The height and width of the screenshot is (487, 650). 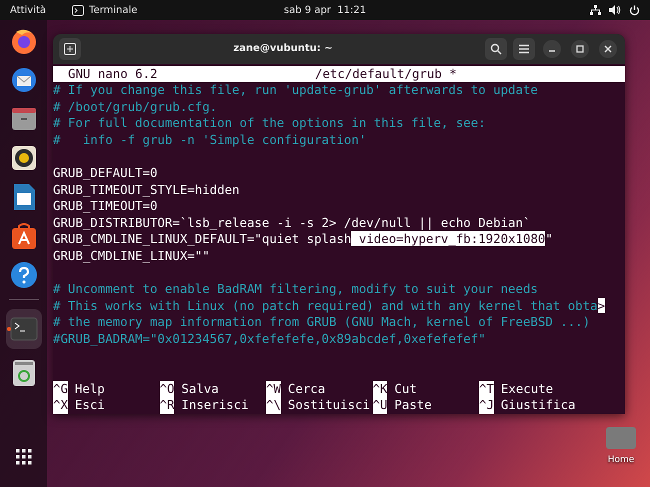 What do you see at coordinates (135, 107) in the screenshot?
I see `comment-line: # /boot/grub/grub.cfg.` at bounding box center [135, 107].